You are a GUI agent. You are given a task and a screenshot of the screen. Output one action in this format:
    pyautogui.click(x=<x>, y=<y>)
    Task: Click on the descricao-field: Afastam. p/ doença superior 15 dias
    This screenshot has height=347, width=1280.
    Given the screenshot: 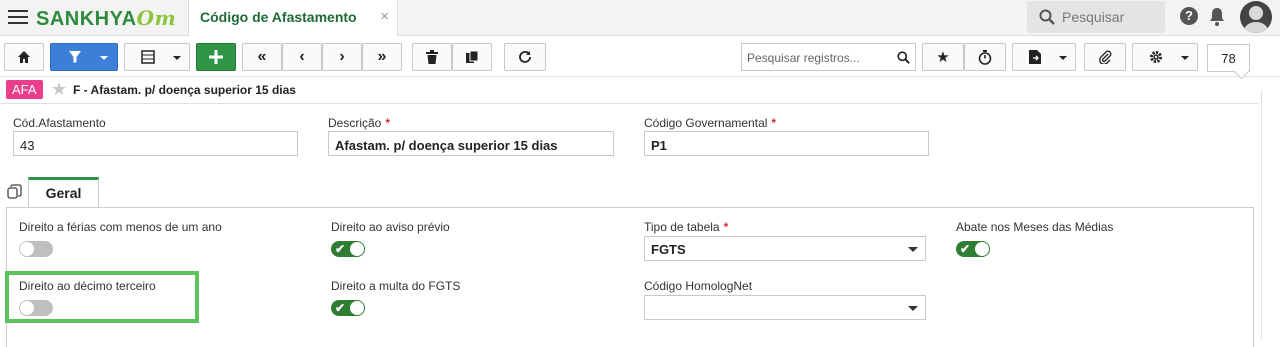 What is the action you would take?
    pyautogui.click(x=471, y=143)
    